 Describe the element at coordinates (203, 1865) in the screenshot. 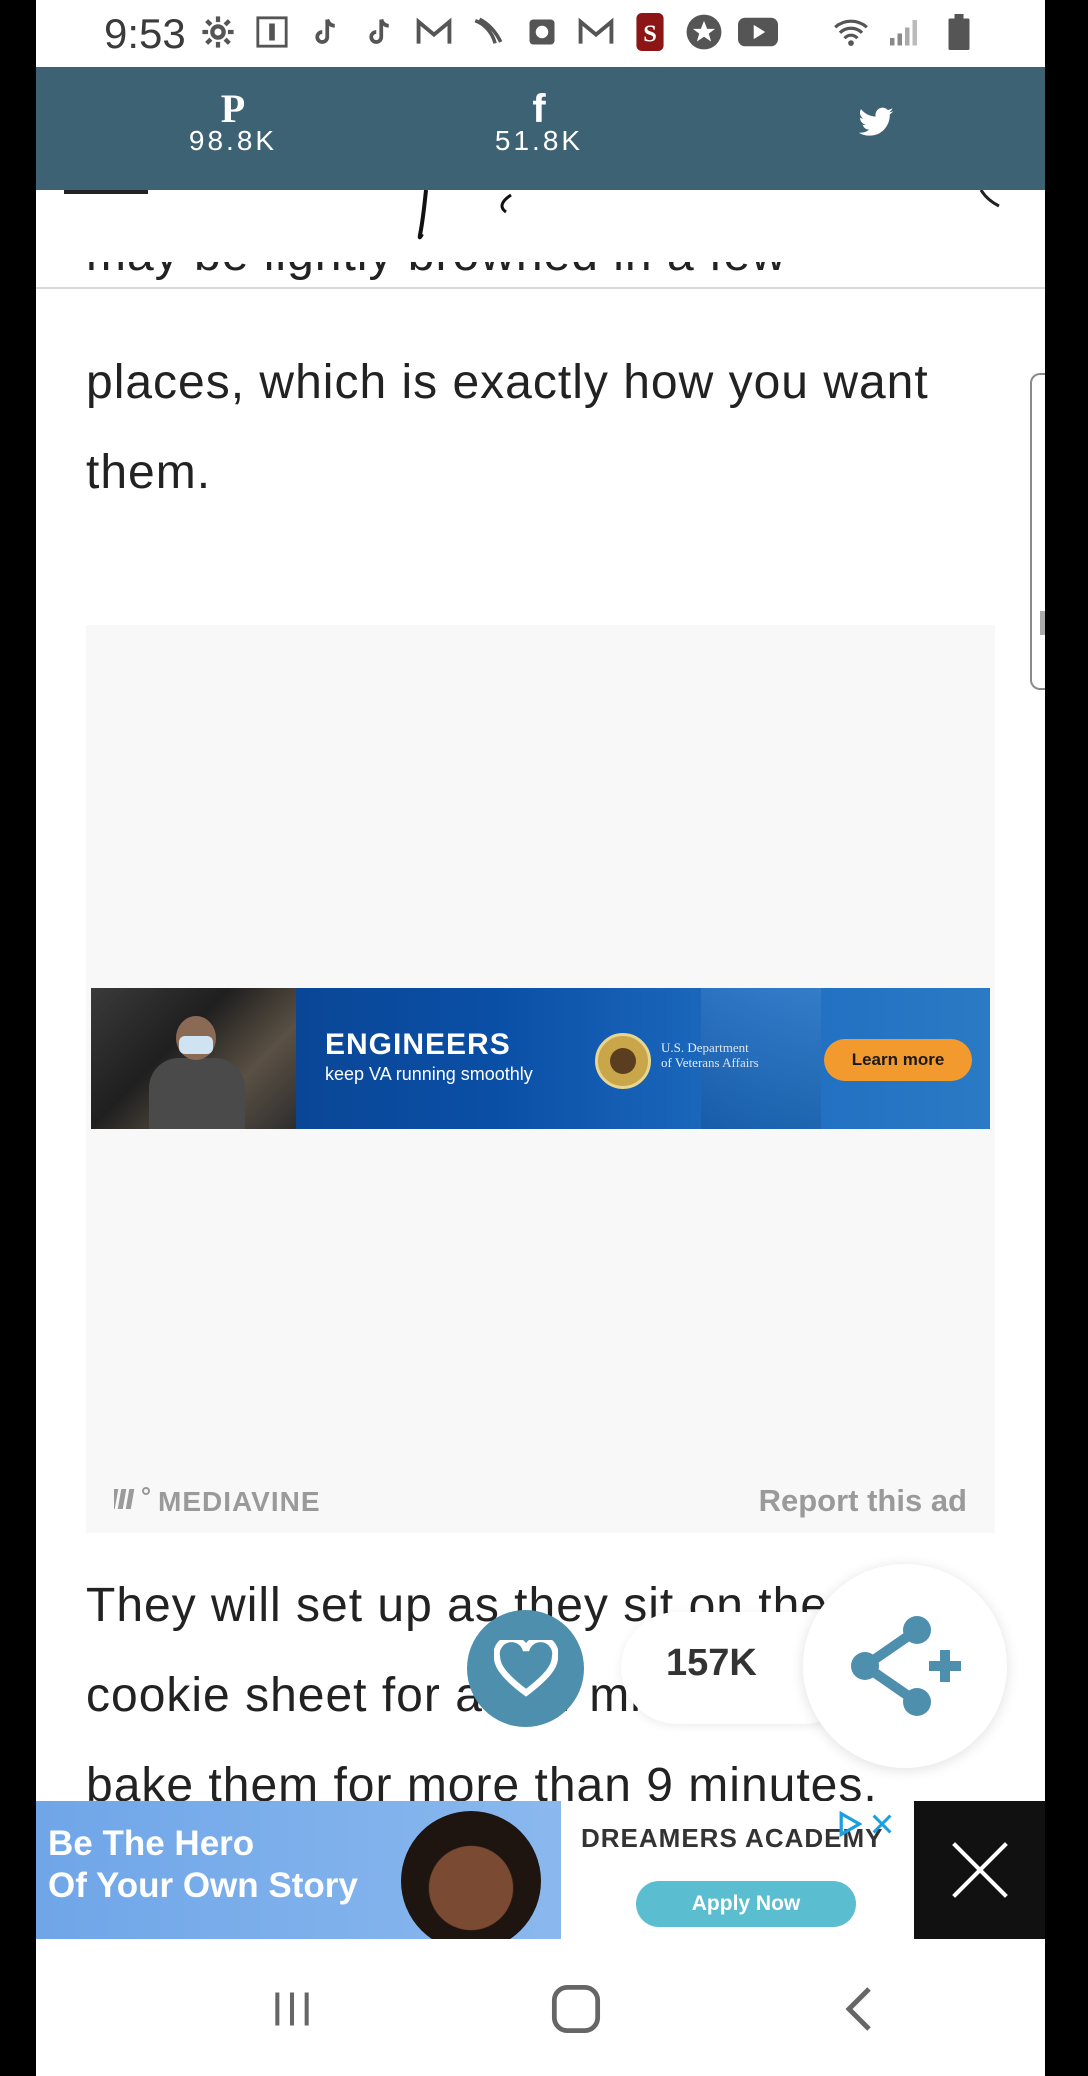

I see `ad-headline: Be The Hero Of Your Own Story` at that location.